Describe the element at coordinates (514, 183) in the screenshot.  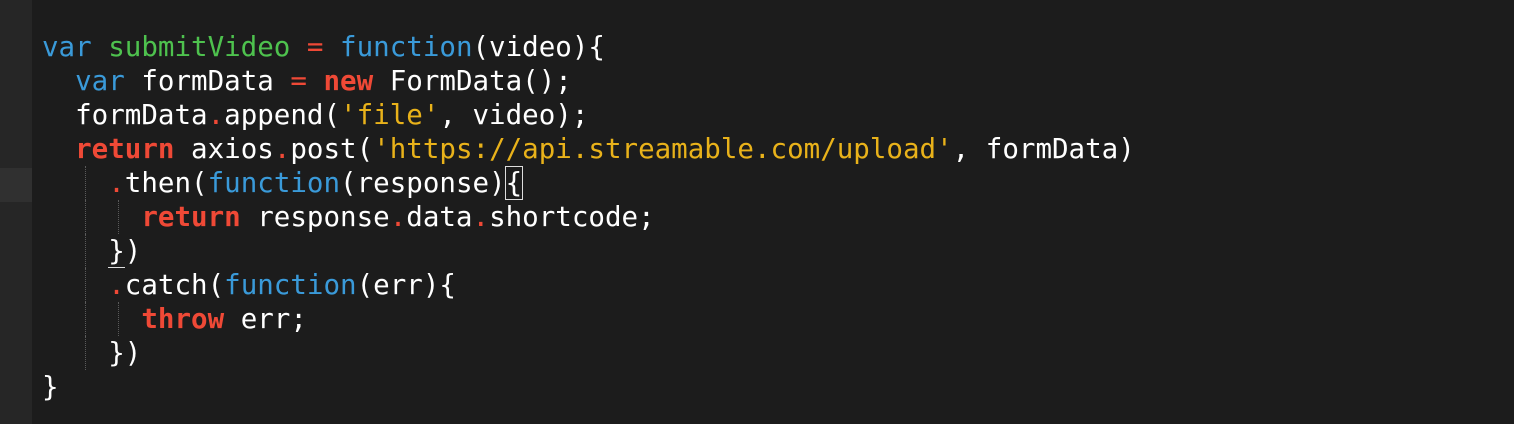
I see `code-token: {` at that location.